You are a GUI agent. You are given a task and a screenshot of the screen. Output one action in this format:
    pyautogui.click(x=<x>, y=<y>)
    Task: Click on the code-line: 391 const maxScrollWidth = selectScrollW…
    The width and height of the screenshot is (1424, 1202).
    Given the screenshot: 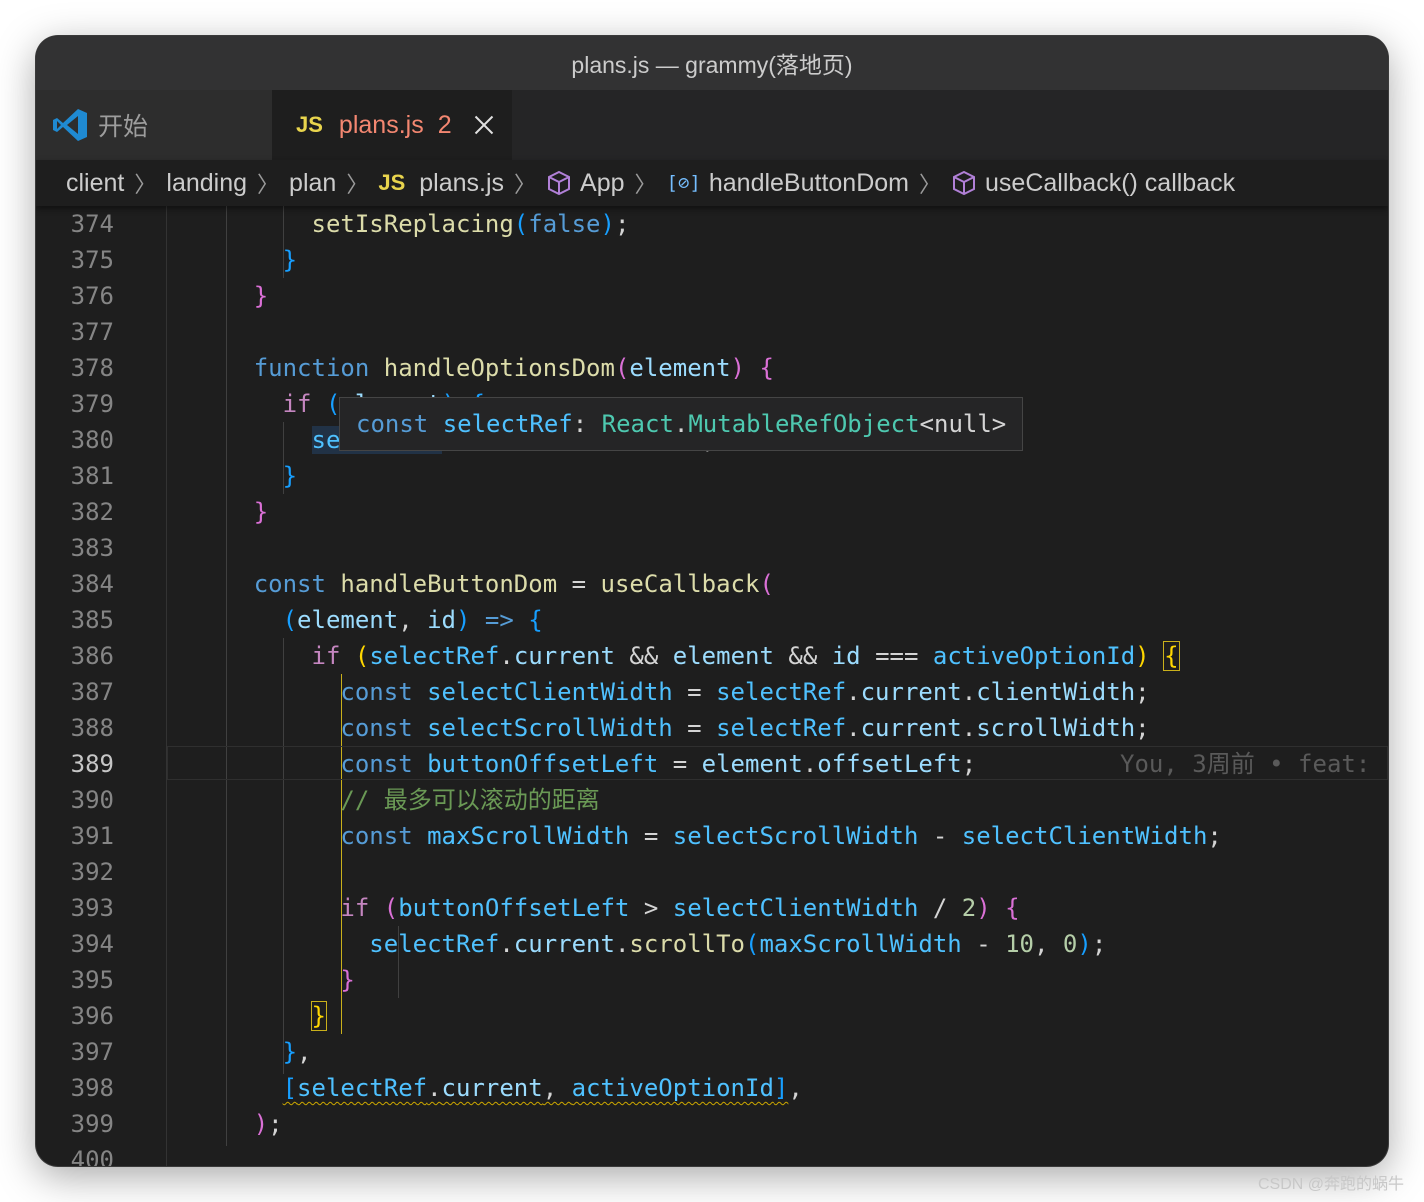 What is the action you would take?
    pyautogui.click(x=712, y=836)
    